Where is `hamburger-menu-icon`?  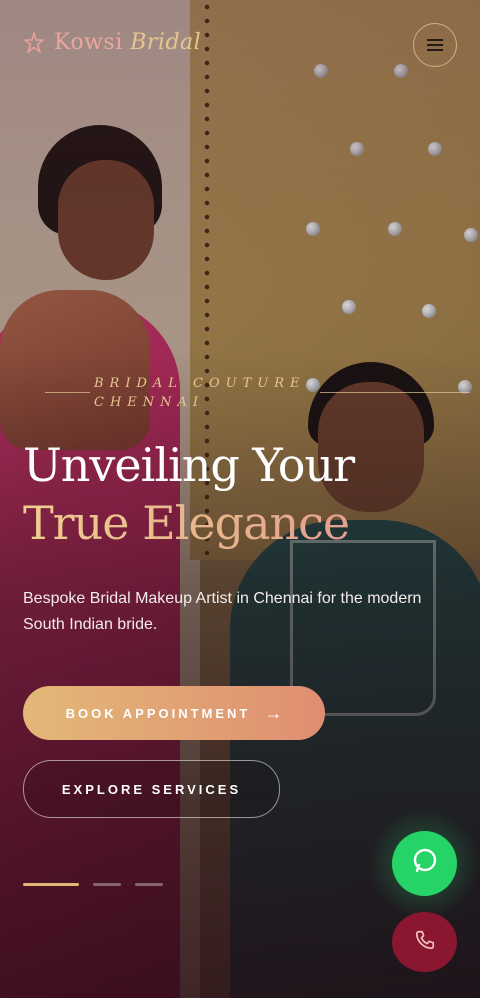
hamburger-menu-icon is located at coordinates (435, 45).